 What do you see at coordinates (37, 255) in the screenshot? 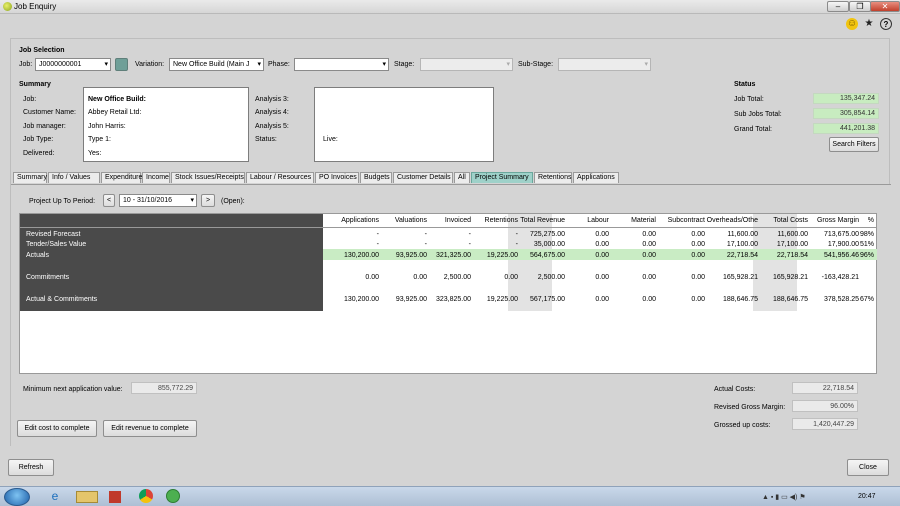
I see `row-label: Actuals` at bounding box center [37, 255].